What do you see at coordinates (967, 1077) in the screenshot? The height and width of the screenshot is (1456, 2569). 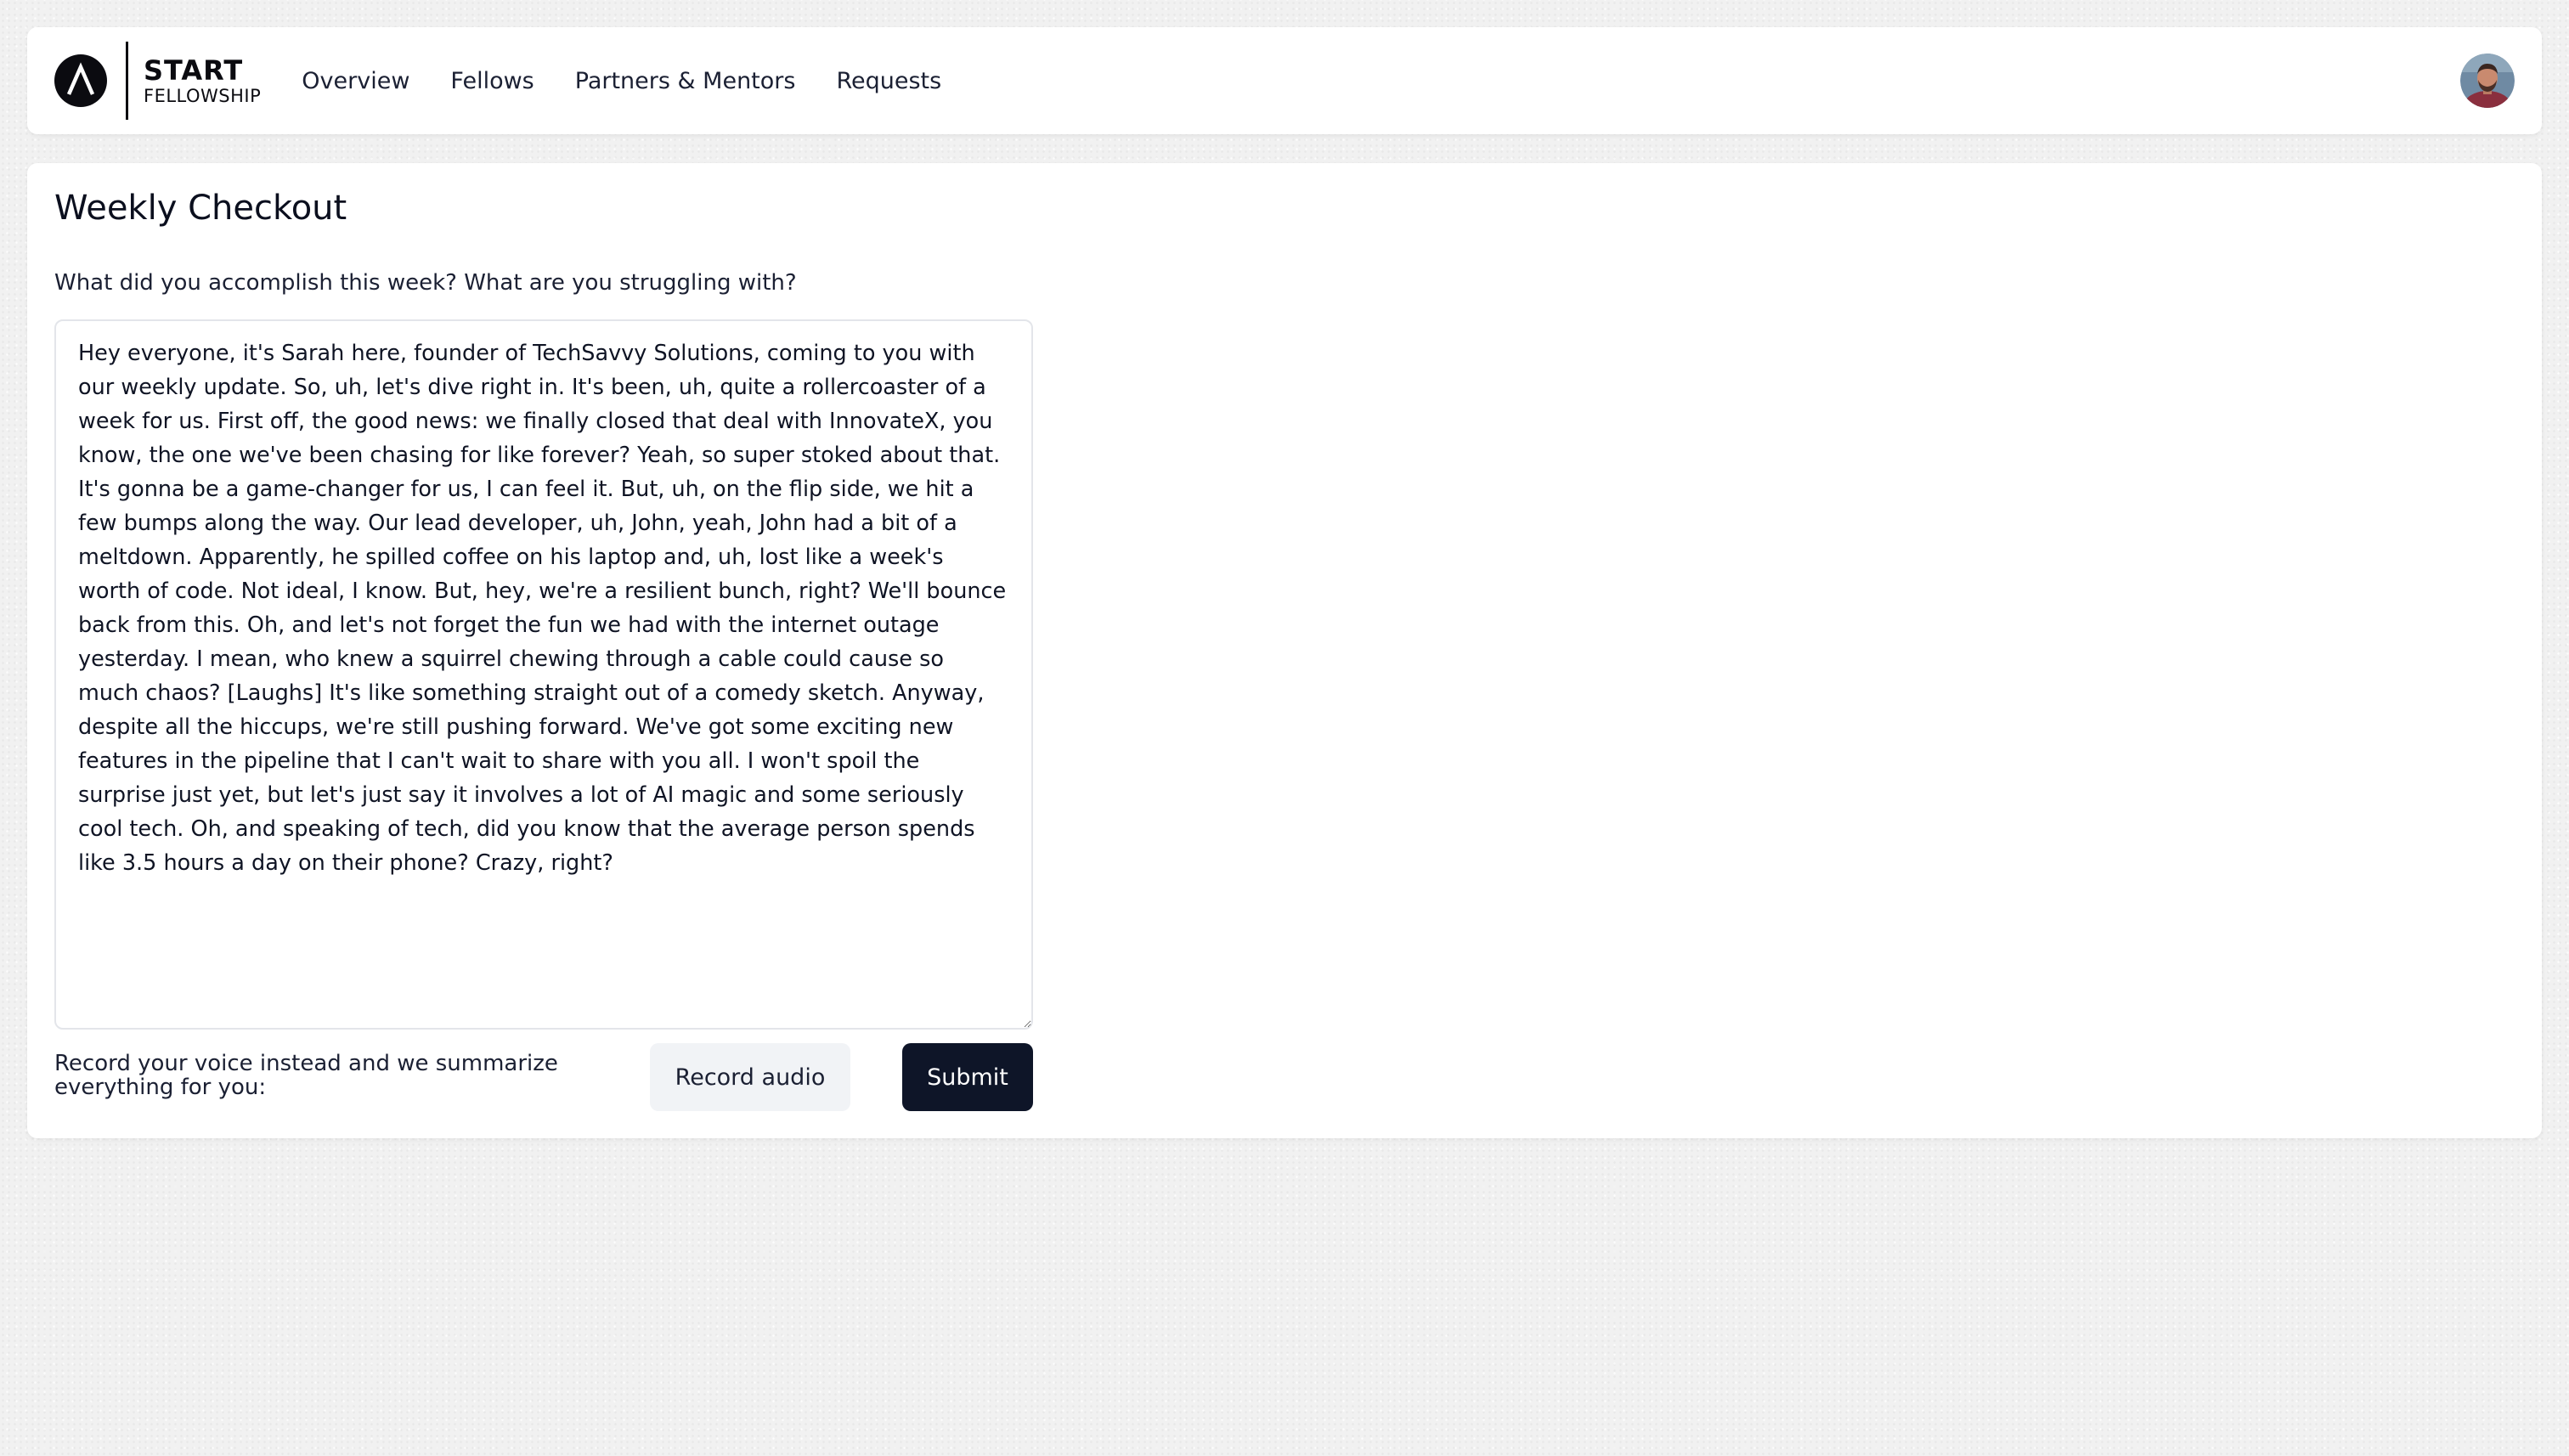 I see `submit-button: Submit` at bounding box center [967, 1077].